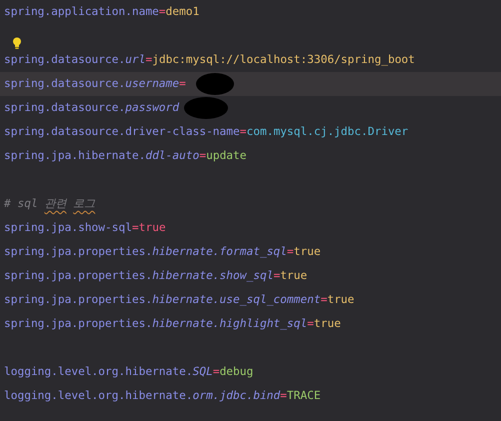 Image resolution: width=501 pixels, height=421 pixels. I want to click on lightbulb-icon, so click(17, 43).